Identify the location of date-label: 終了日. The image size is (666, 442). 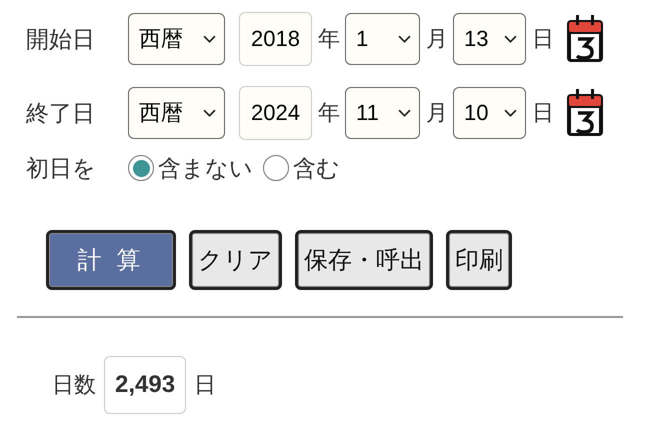
(61, 113).